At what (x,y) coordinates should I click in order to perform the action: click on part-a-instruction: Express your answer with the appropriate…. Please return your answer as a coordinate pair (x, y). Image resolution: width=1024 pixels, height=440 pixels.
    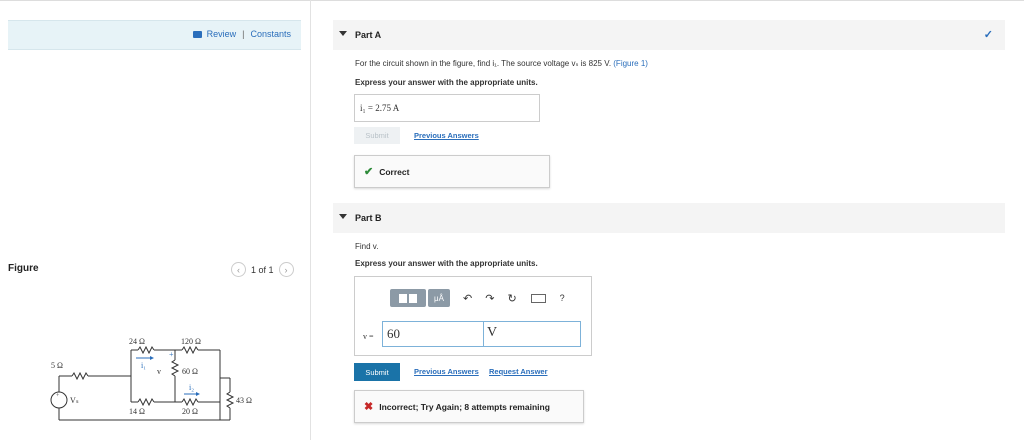
    Looking at the image, I should click on (446, 82).